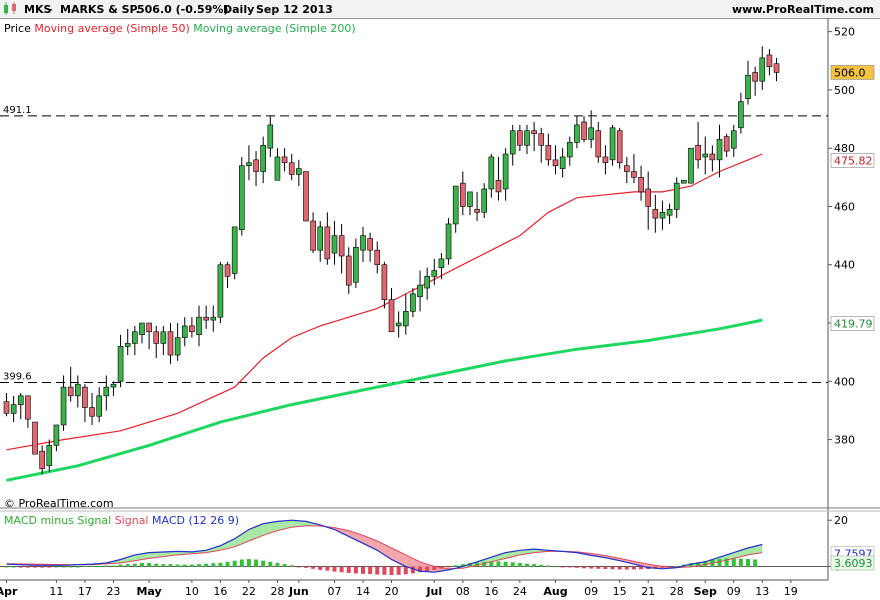 The height and width of the screenshot is (600, 880). Describe the element at coordinates (85, 591) in the screenshot. I see `x-tick-label: 17` at that location.